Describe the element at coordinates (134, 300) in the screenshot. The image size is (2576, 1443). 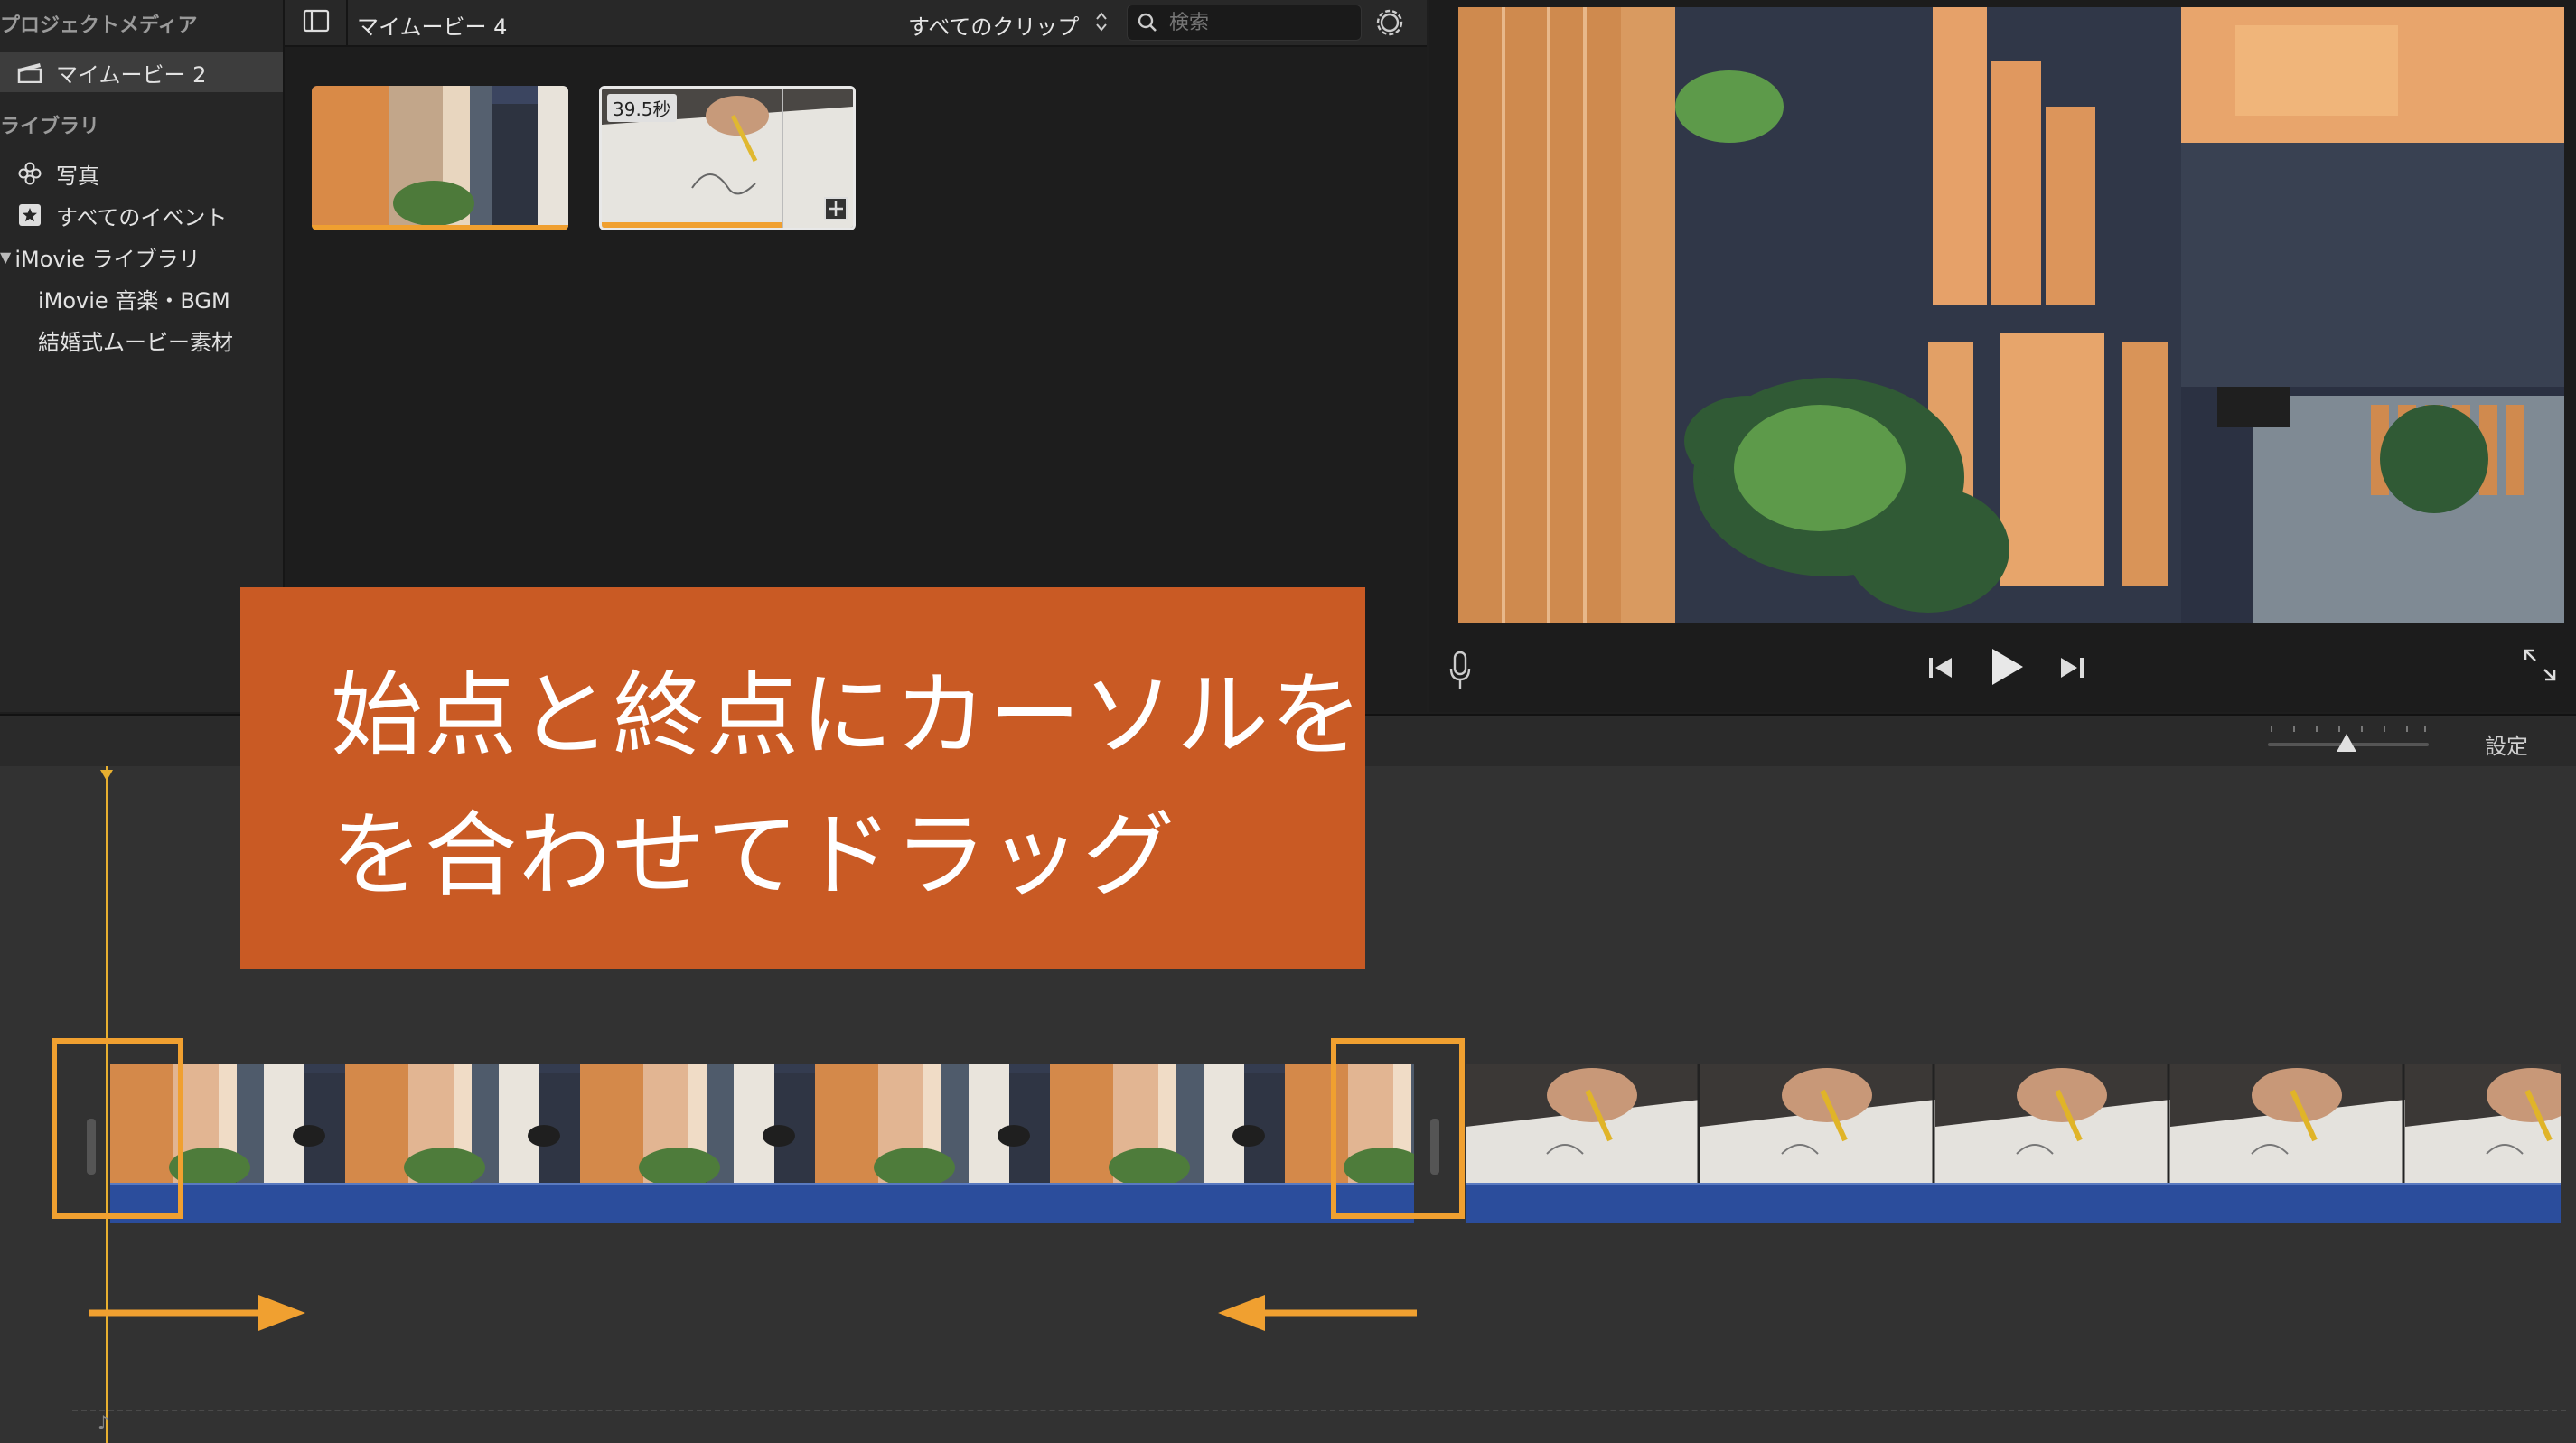
I see `sidebar-item-label: iMovie 音楽・BGM` at that location.